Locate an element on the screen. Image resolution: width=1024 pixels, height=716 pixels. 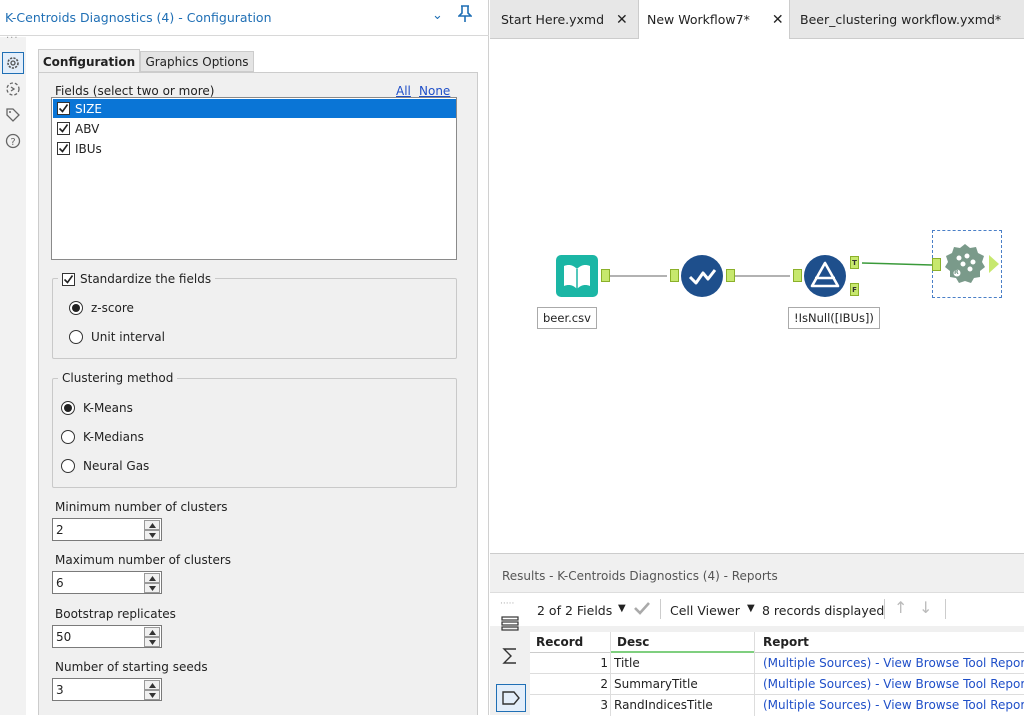
arrow-up-icon: ↑ is located at coordinates (900, 607).